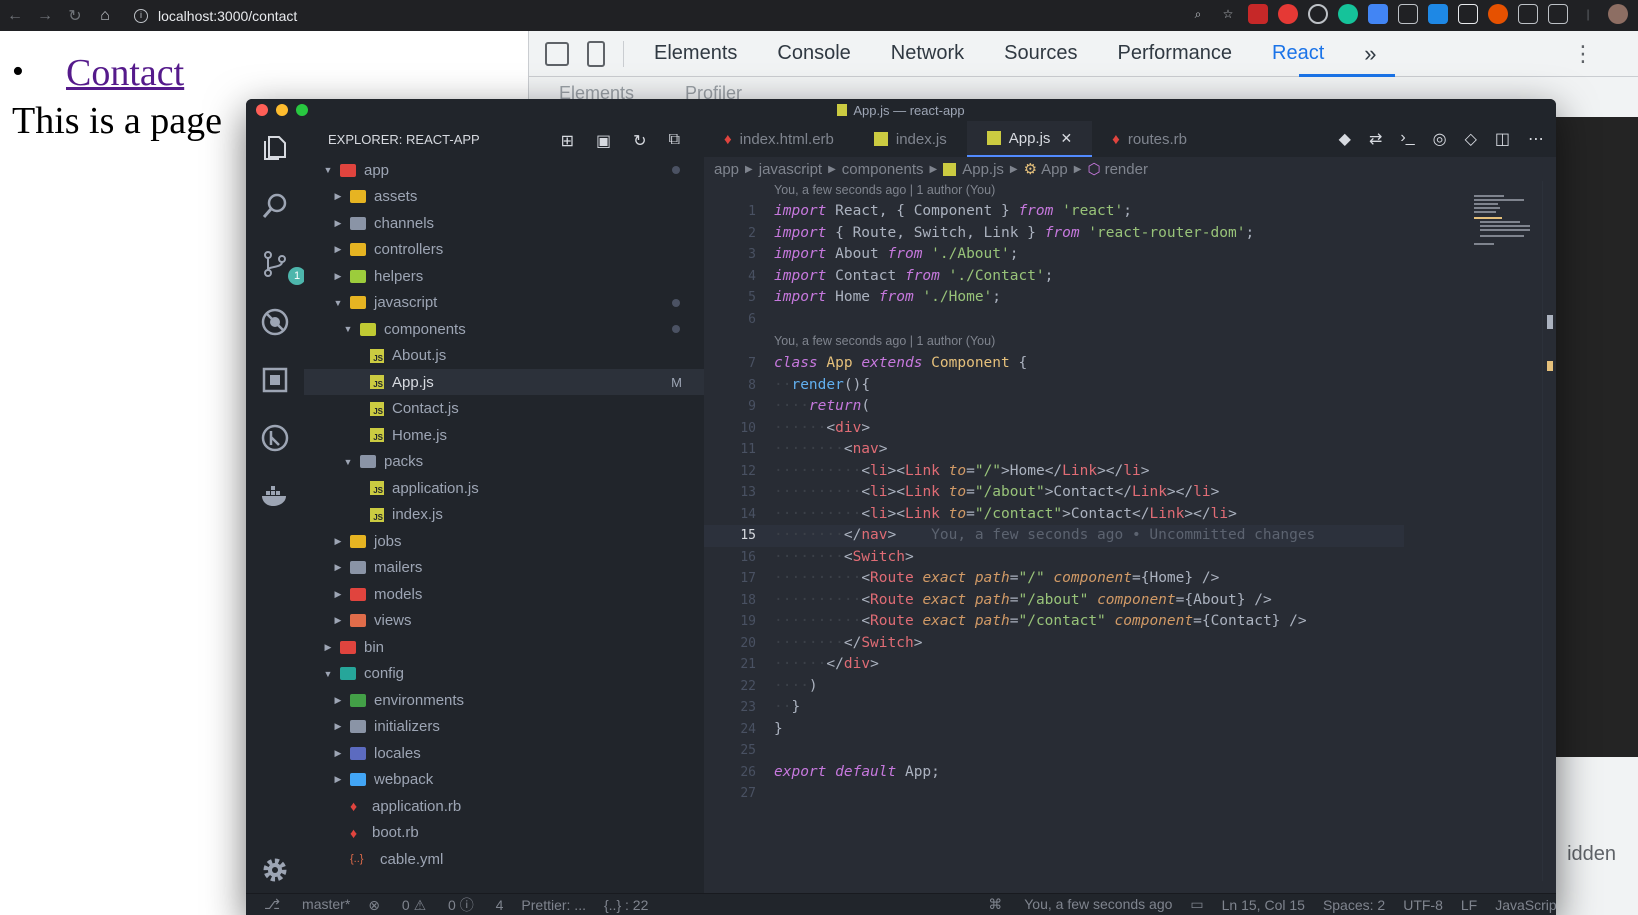  Describe the element at coordinates (504, 621) in the screenshot. I see `tree-item: ▶ views` at that location.